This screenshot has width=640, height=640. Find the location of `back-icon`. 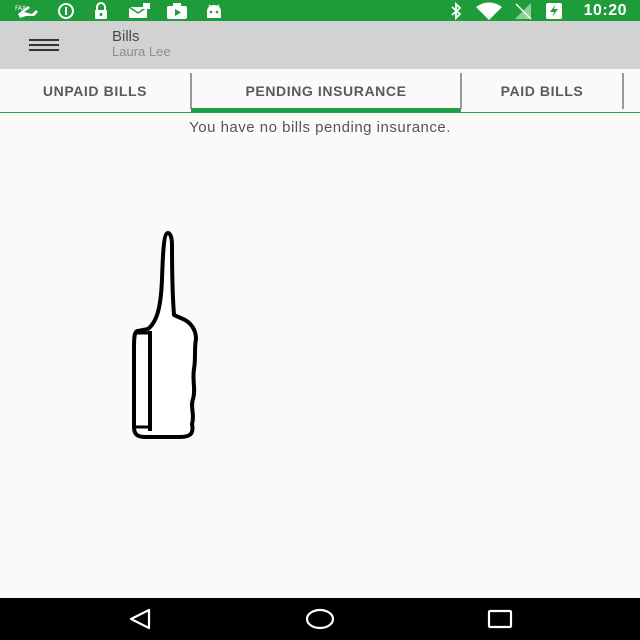

back-icon is located at coordinates (140, 619).